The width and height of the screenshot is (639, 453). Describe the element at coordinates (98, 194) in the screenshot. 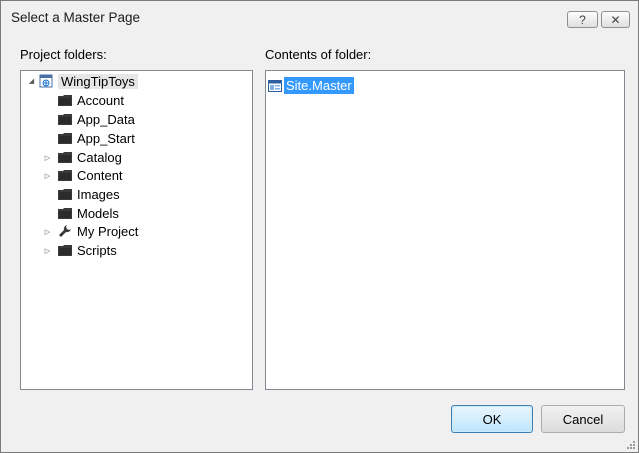

I see `tree-item-label: Images` at that location.